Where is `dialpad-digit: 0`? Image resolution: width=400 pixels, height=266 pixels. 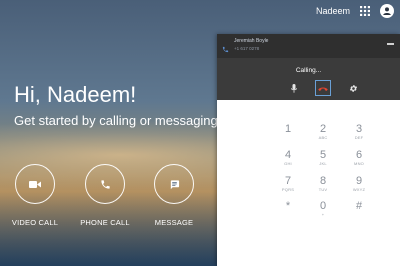
dialpad-digit: 0 is located at coordinates (323, 206).